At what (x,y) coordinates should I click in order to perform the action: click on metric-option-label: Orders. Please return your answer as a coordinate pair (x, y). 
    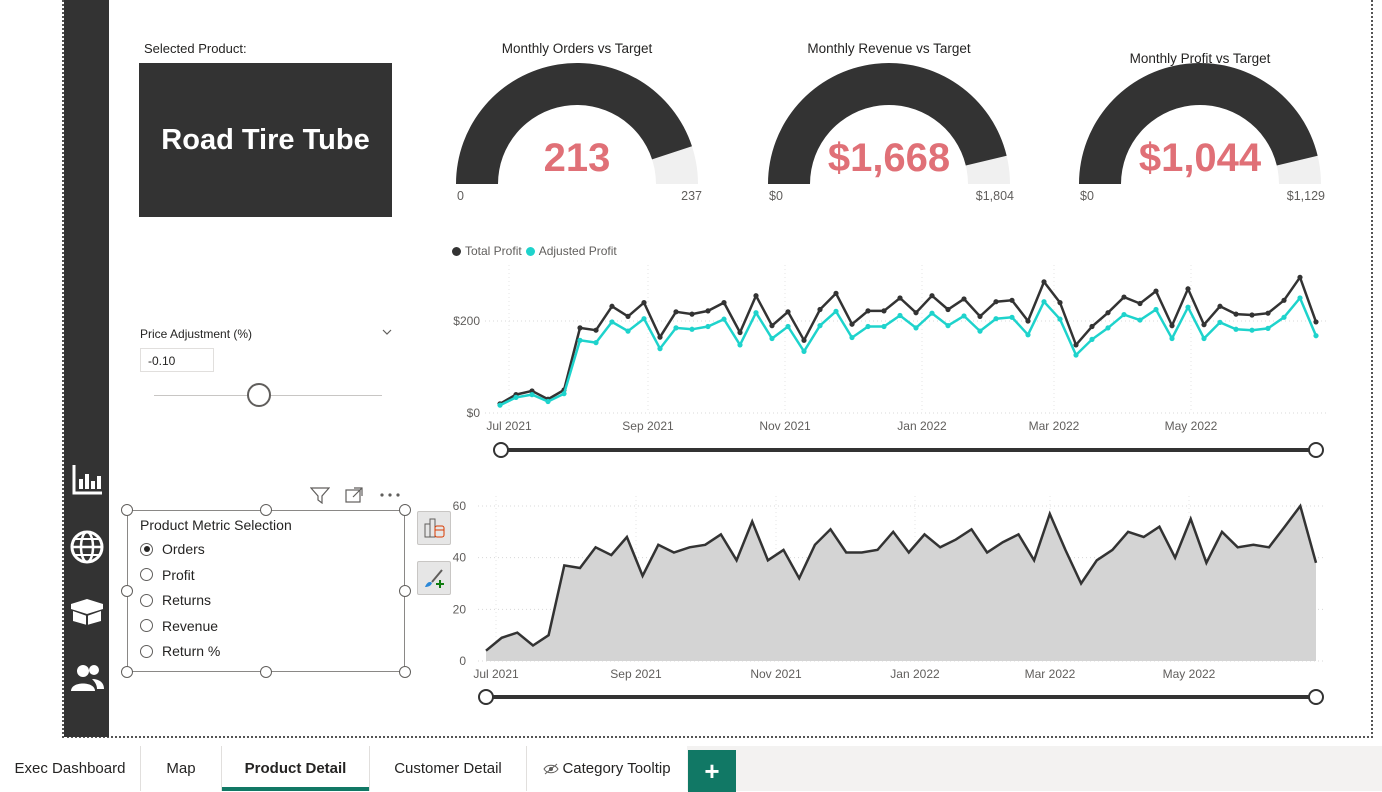
    Looking at the image, I should click on (183, 549).